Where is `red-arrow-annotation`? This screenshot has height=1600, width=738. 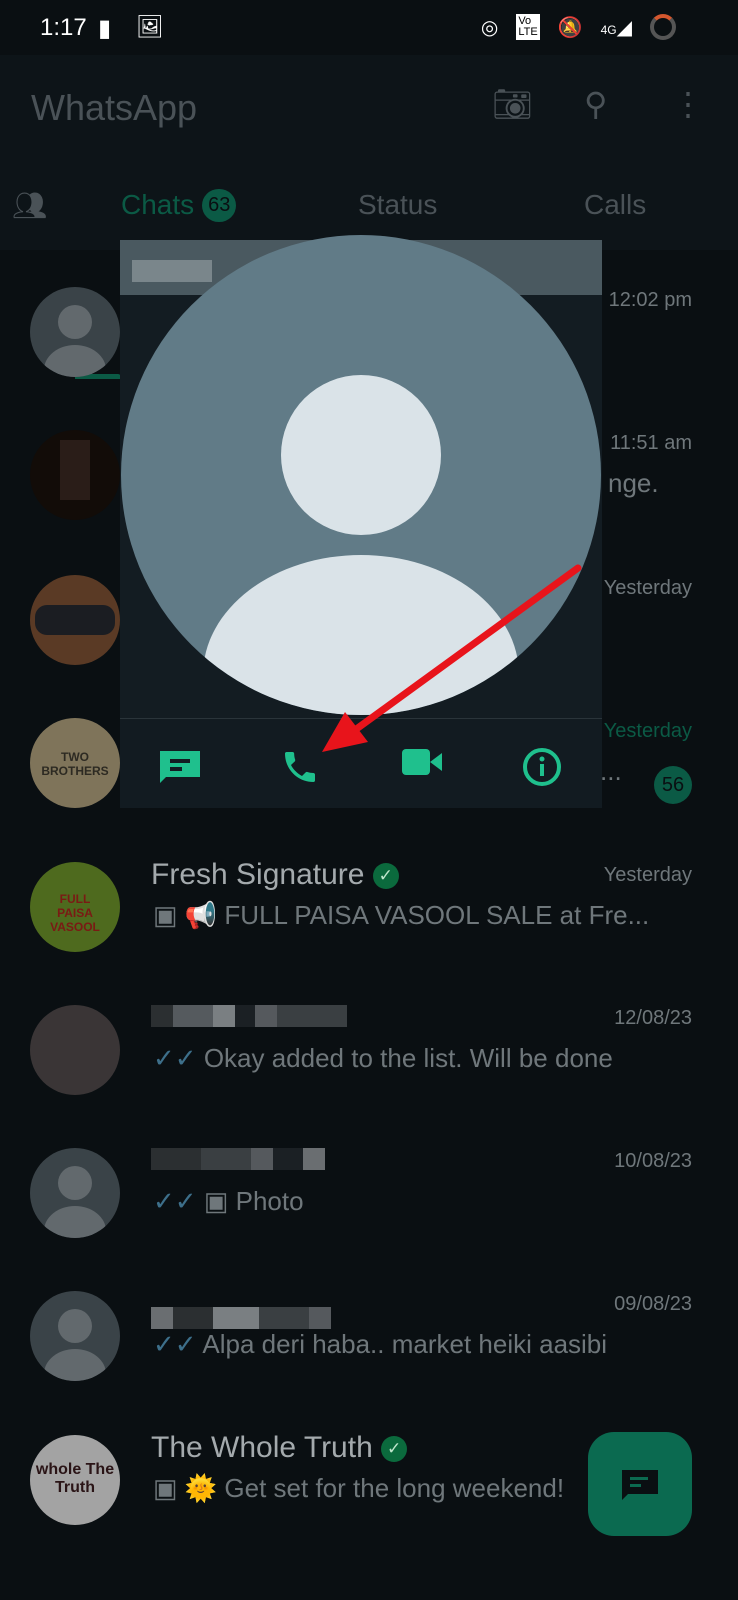 red-arrow-annotation is located at coordinates (452, 658).